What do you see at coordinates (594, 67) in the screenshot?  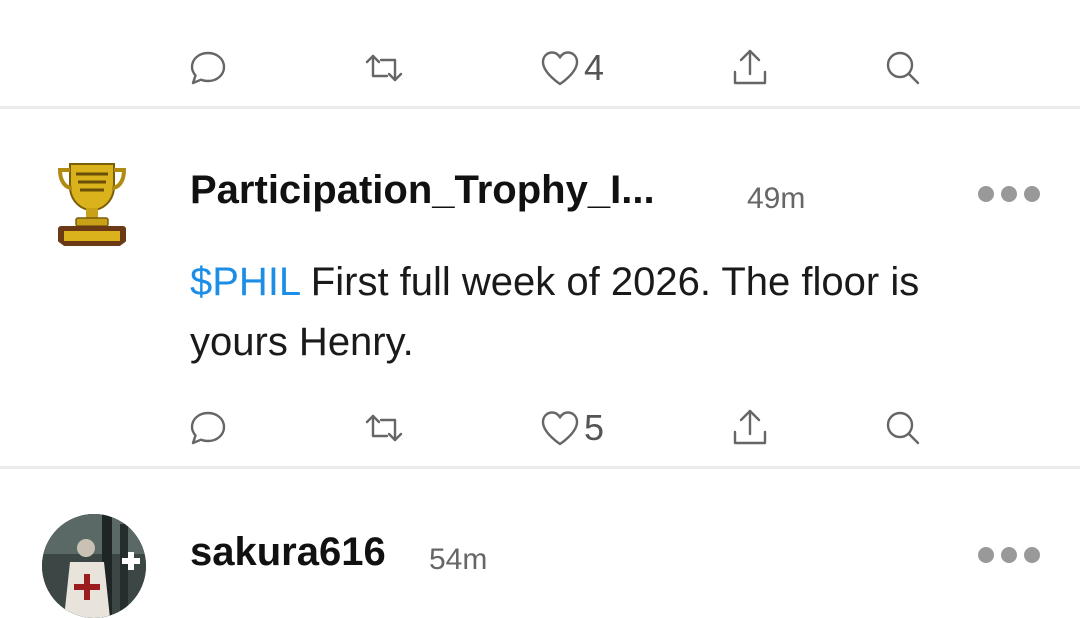 I see `like-count: 4` at bounding box center [594, 67].